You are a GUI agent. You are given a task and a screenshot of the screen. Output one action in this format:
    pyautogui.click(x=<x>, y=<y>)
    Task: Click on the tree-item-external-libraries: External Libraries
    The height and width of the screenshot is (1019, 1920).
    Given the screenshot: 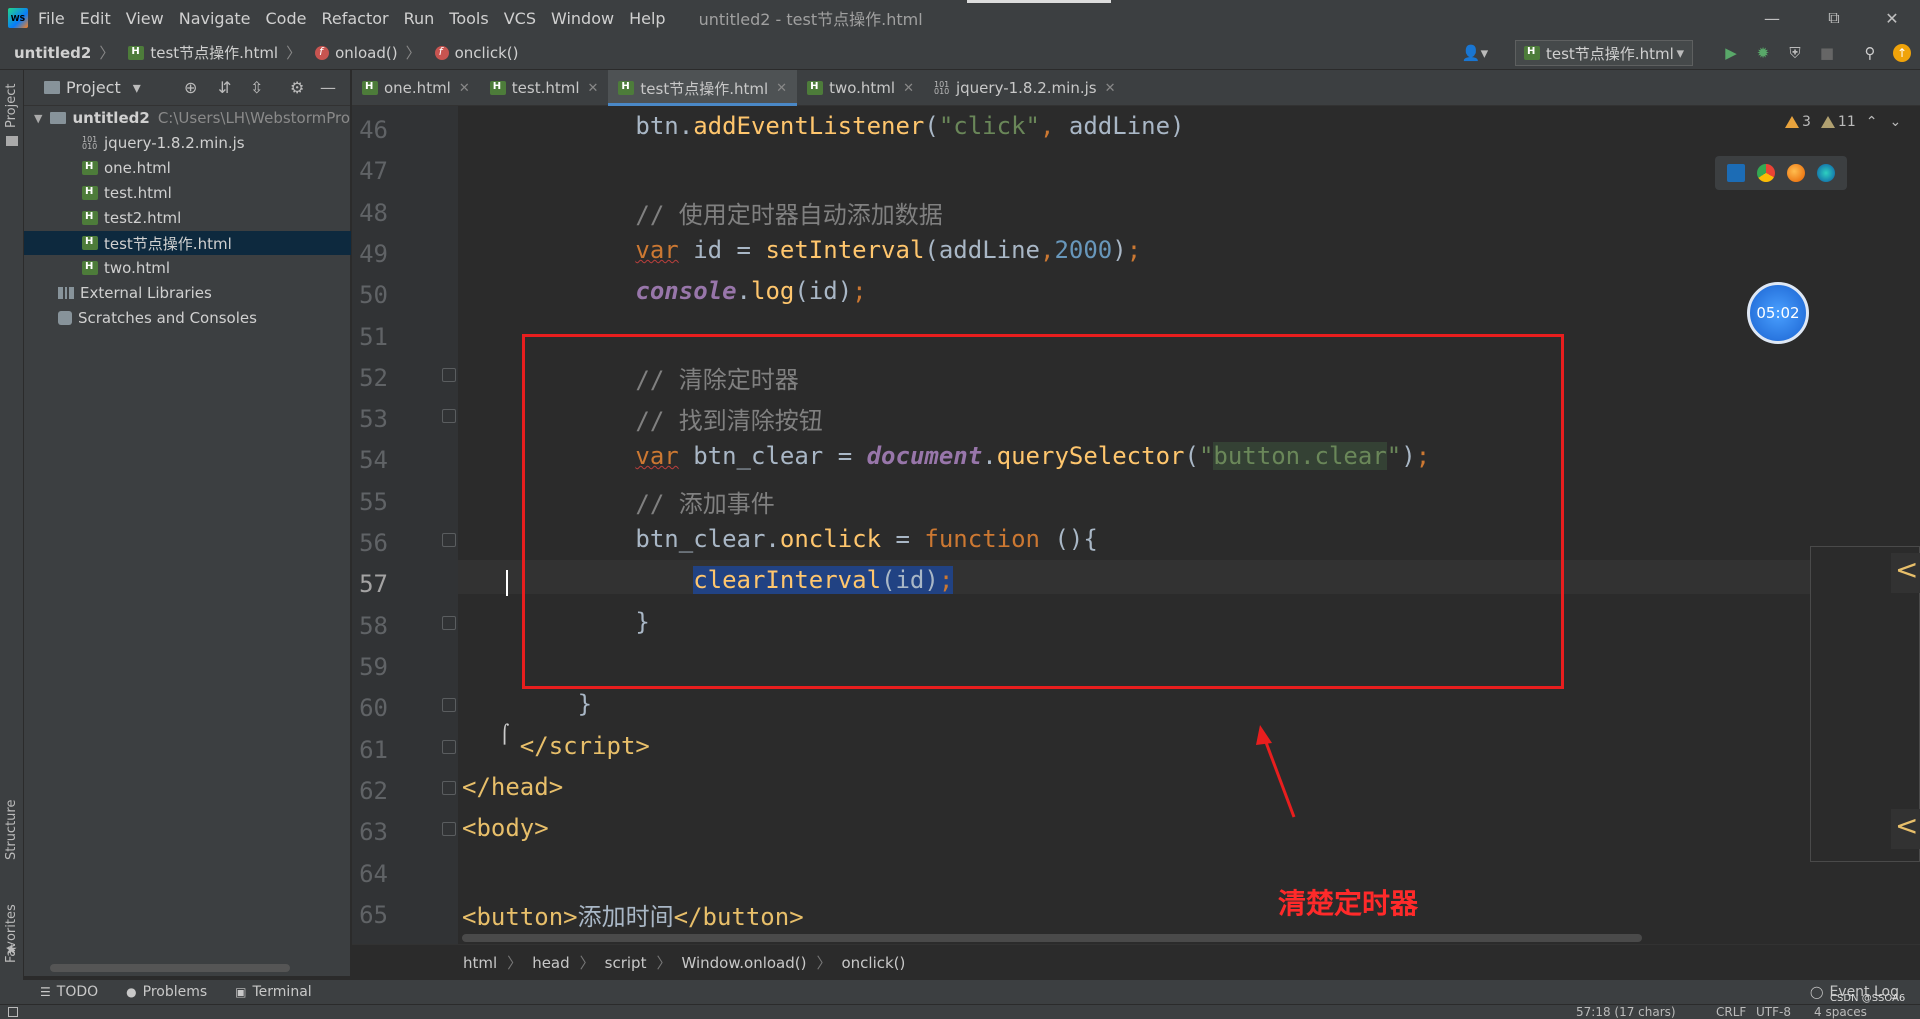 What is the action you would take?
    pyautogui.click(x=187, y=293)
    